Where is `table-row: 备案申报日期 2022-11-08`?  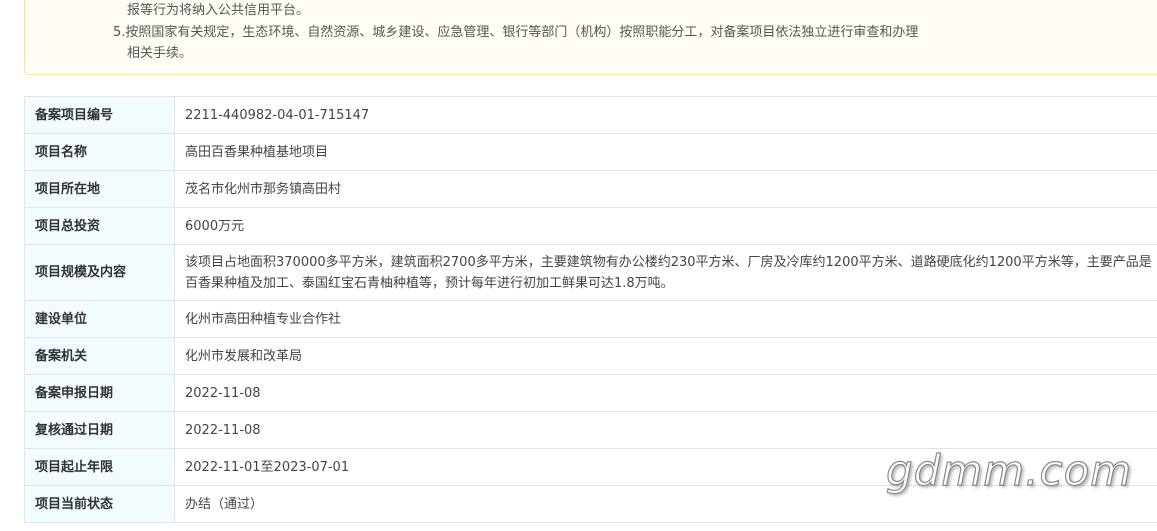 table-row: 备案申报日期 2022-11-08 is located at coordinates (590, 393).